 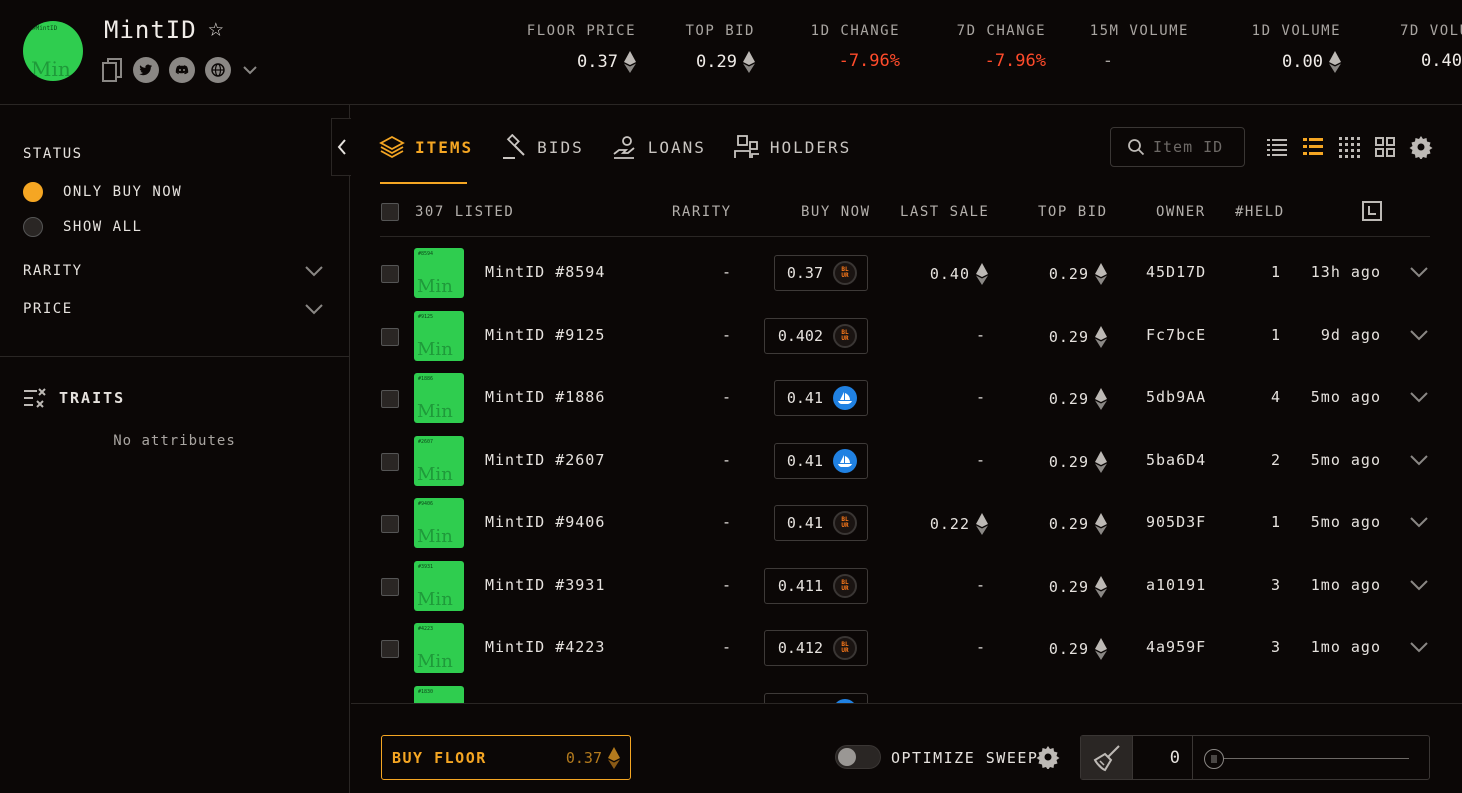 I want to click on owner-column-header: OWNER, so click(x=1181, y=212).